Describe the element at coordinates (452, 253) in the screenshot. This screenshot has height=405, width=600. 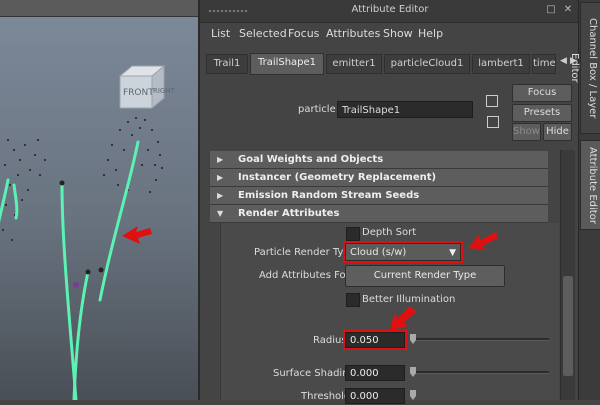
I see `chevron-down-icon: ▼` at that location.